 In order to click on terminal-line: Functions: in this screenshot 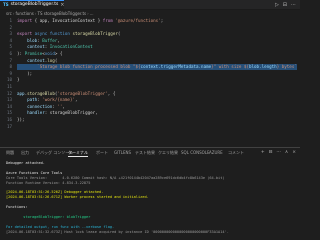, I will do `click(17, 207)`.